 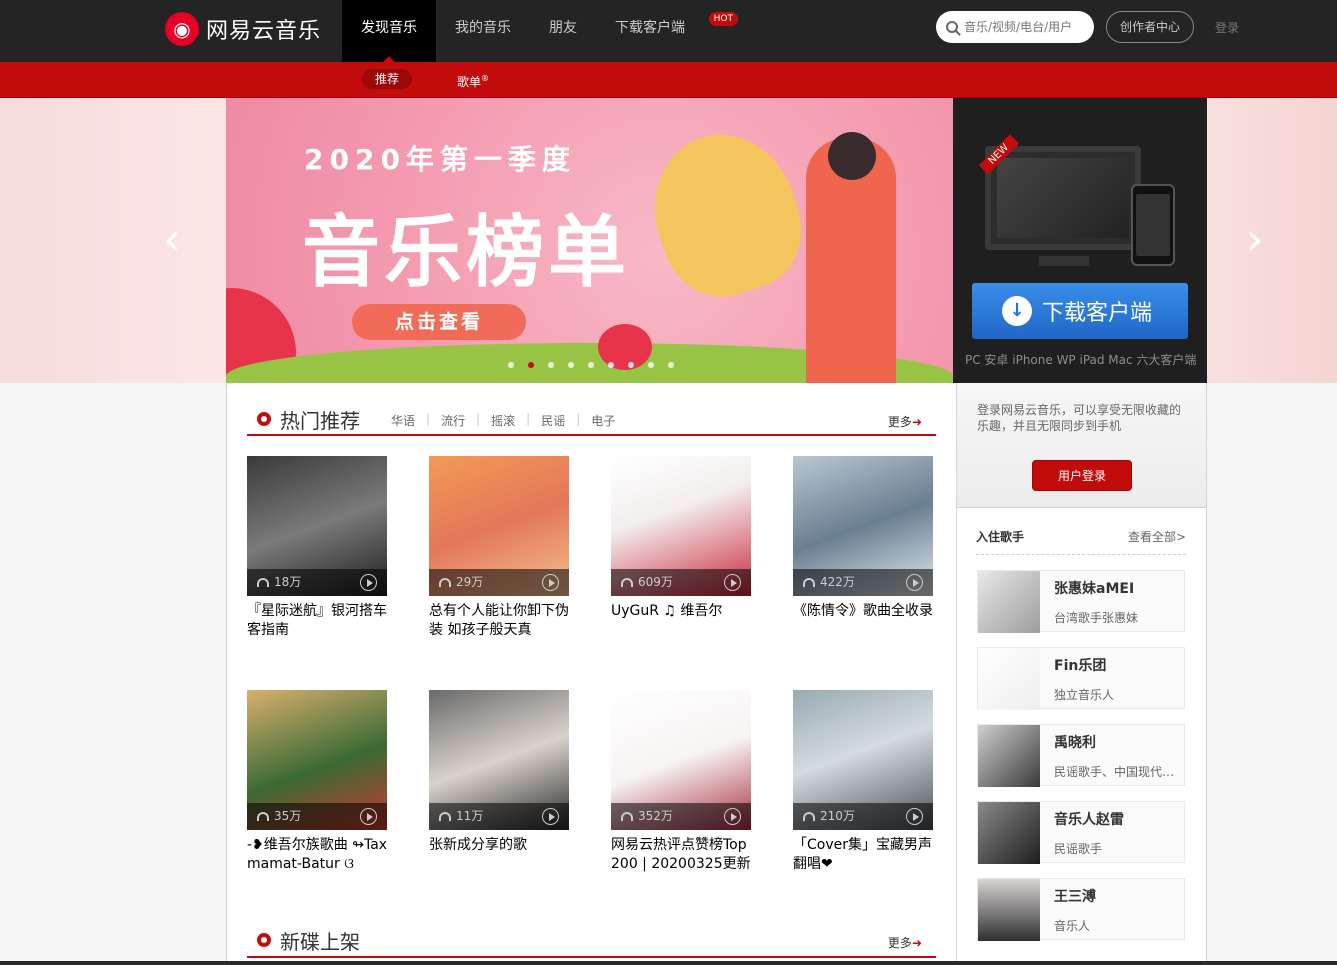 What do you see at coordinates (1150, 27) in the screenshot?
I see `creator-center-button: 创作者中心` at bounding box center [1150, 27].